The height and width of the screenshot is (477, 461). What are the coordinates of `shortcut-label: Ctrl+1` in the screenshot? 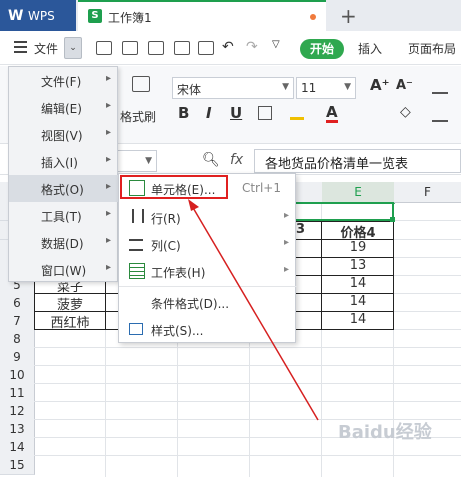 It's located at (261, 188).